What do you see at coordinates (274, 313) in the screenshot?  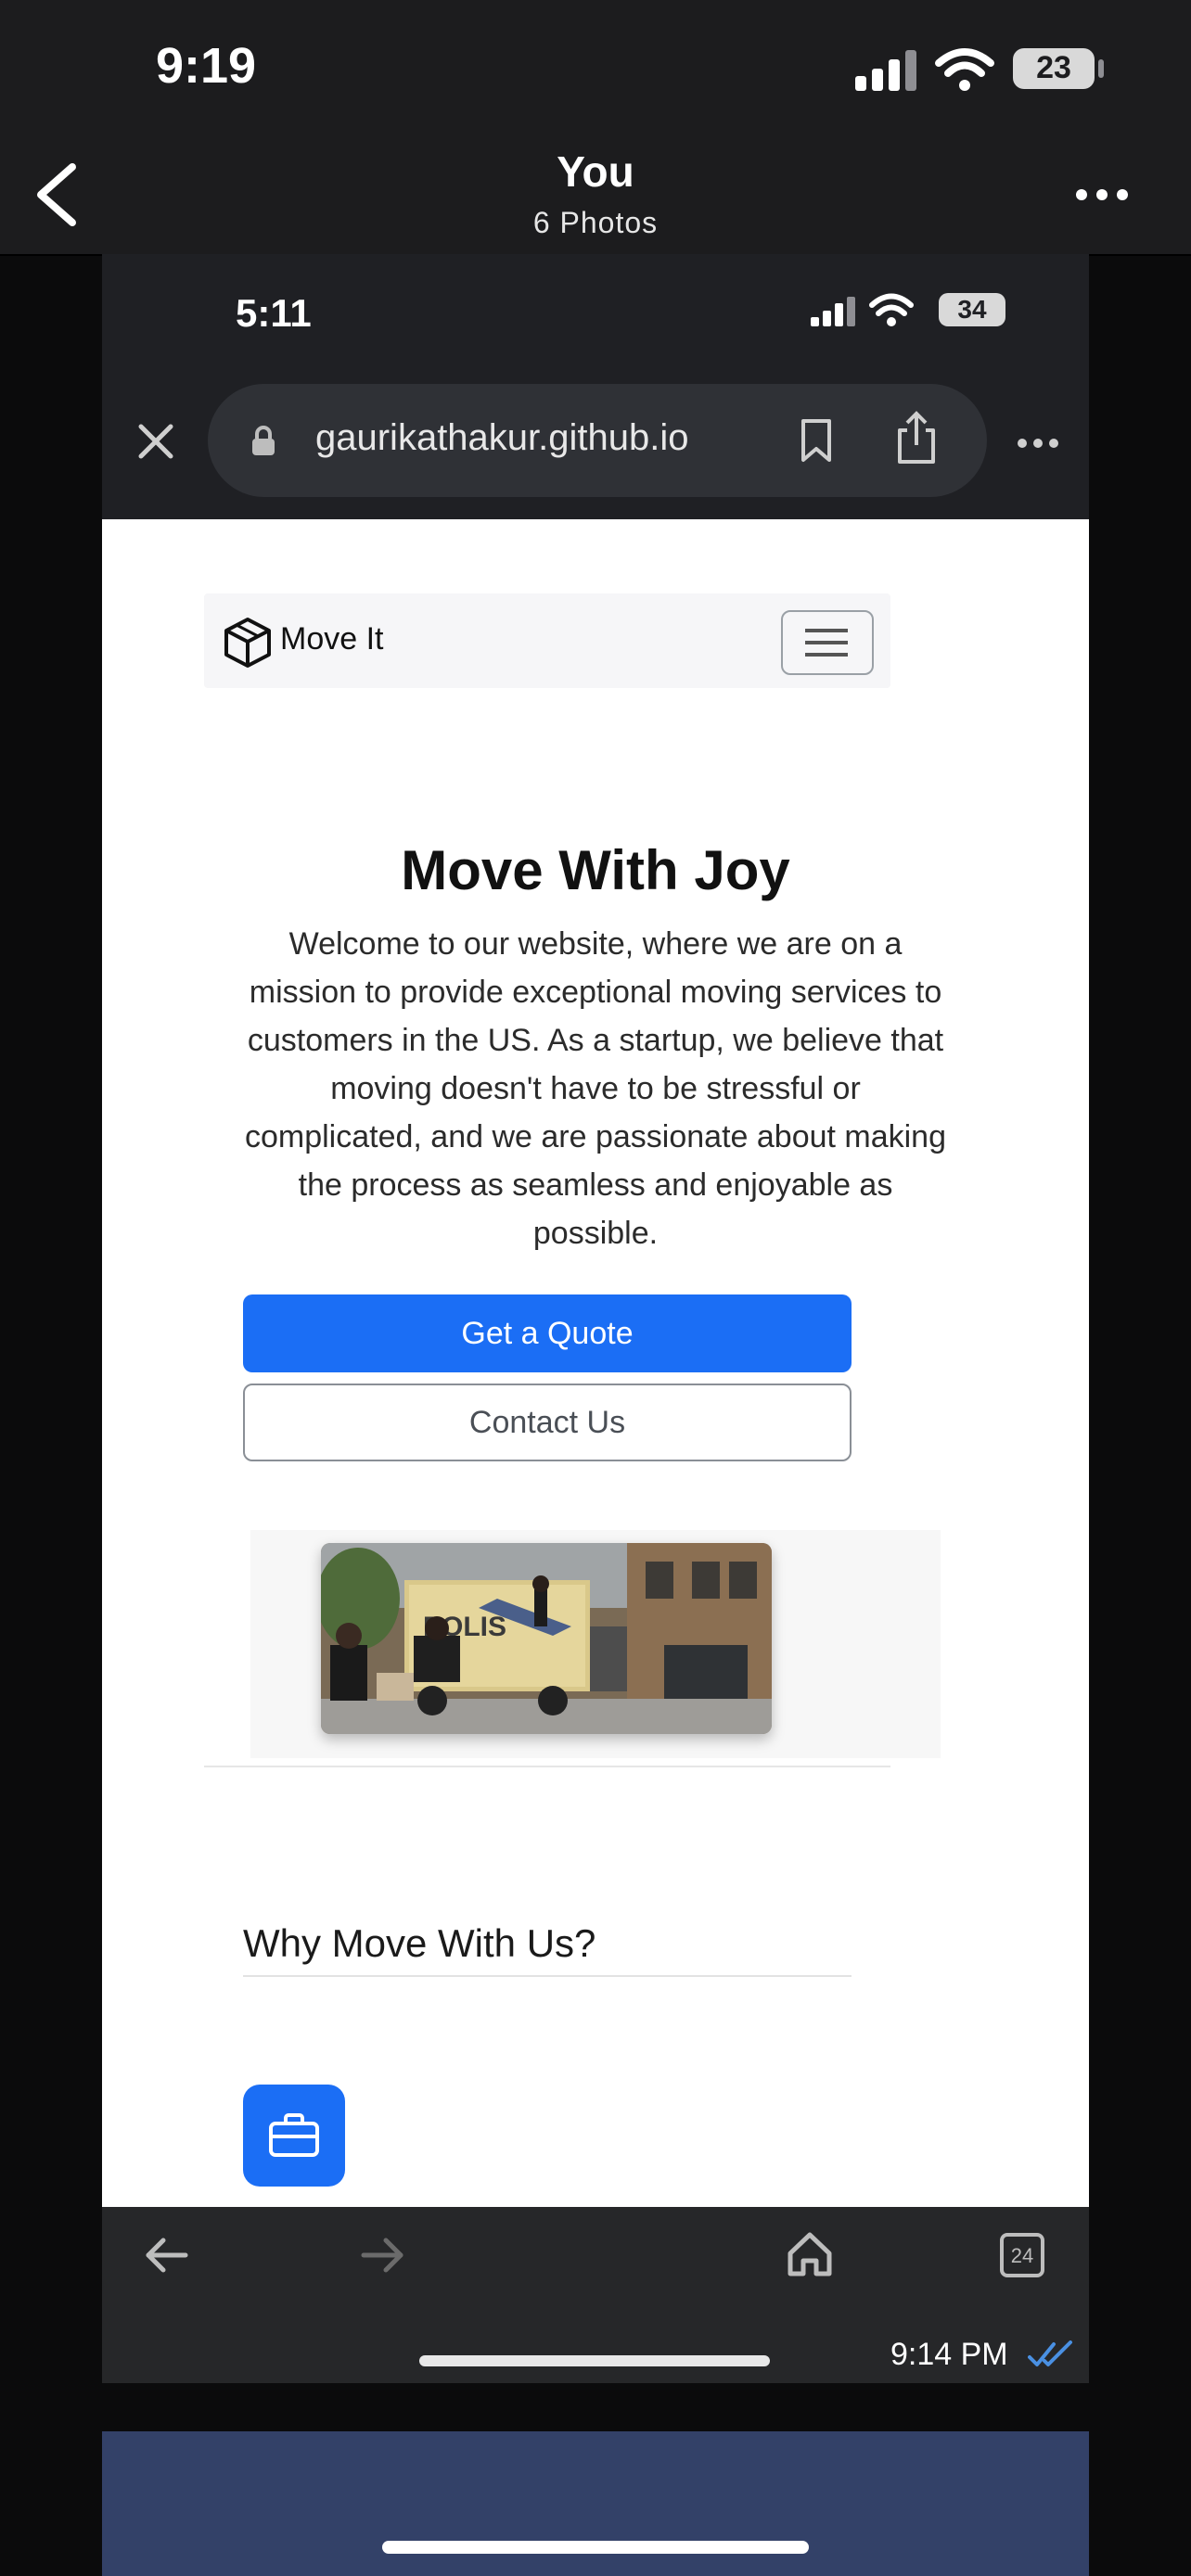 I see `inner-status-time: 5:11` at bounding box center [274, 313].